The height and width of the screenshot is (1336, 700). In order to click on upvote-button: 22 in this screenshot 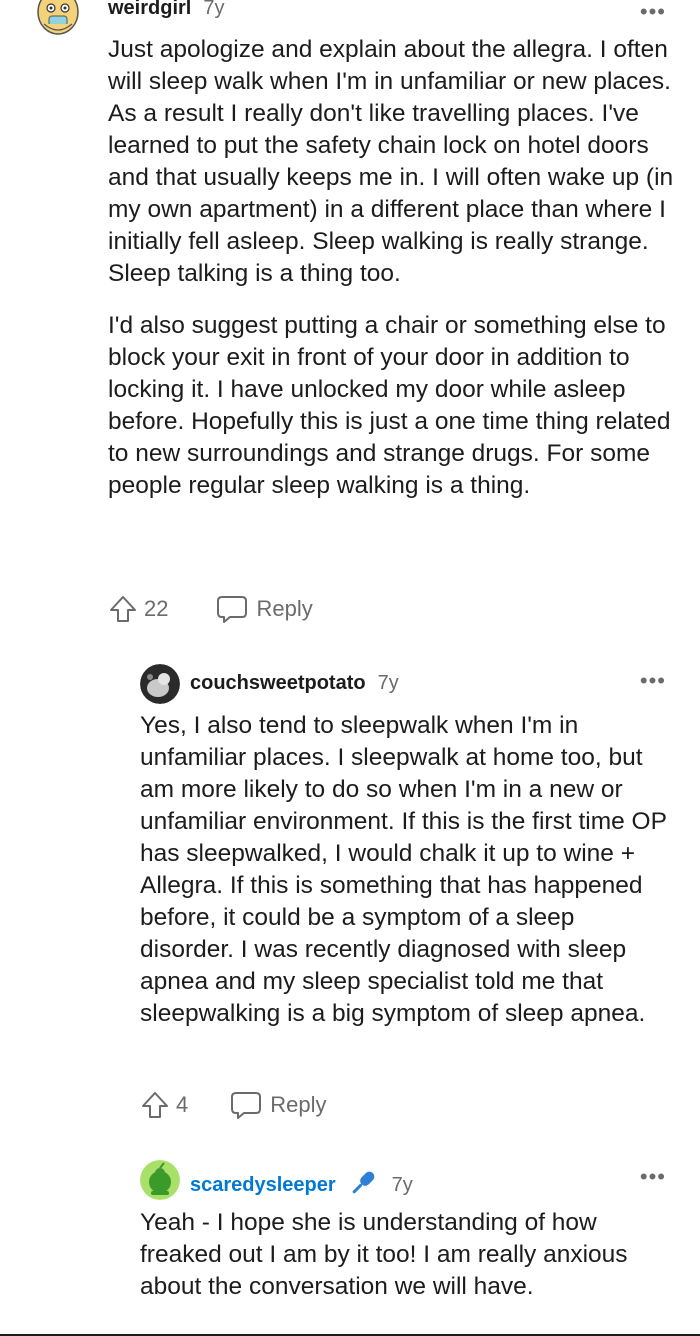, I will do `click(138, 609)`.